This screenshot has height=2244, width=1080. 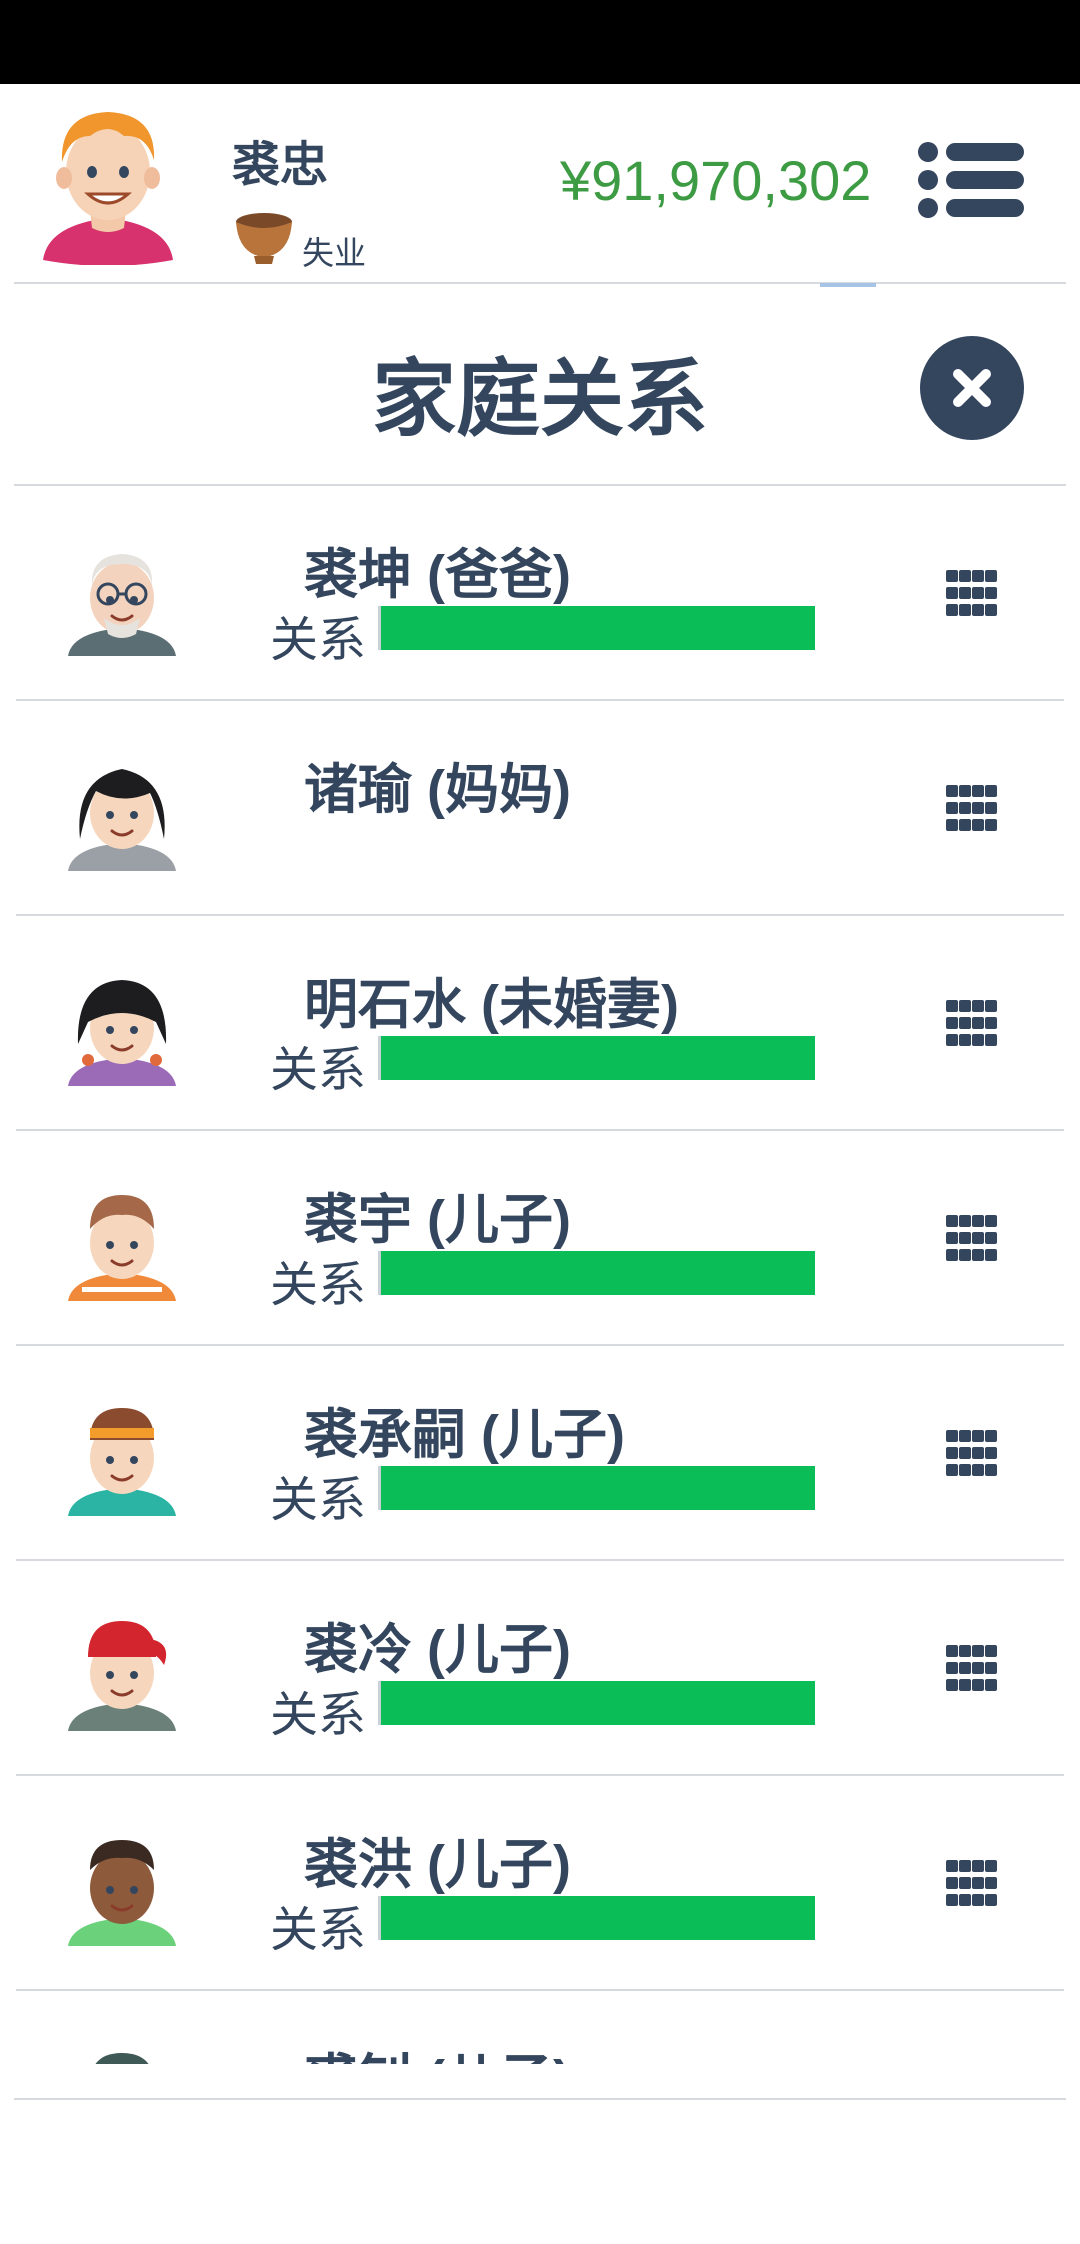 What do you see at coordinates (539, 399) in the screenshot?
I see `dialog-title: 家庭关系` at bounding box center [539, 399].